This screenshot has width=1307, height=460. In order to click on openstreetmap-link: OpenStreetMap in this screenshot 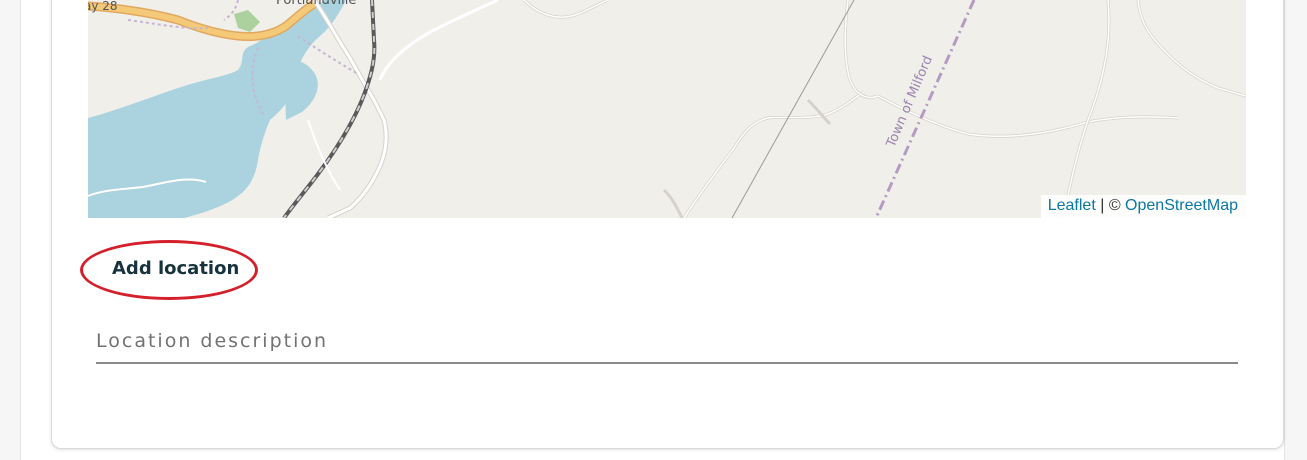, I will do `click(1181, 205)`.